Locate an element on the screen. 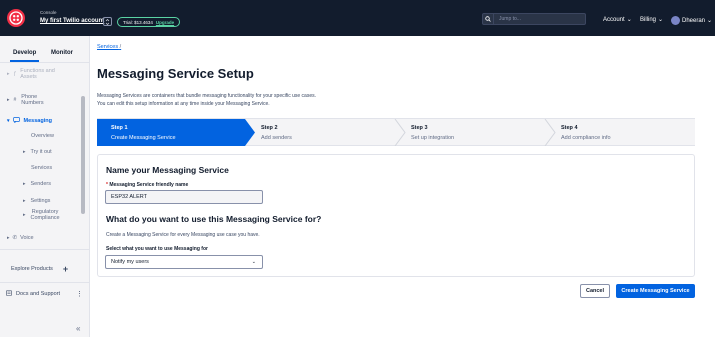 This screenshot has width=715, height=337. twilio-logo-icon is located at coordinates (16, 18).